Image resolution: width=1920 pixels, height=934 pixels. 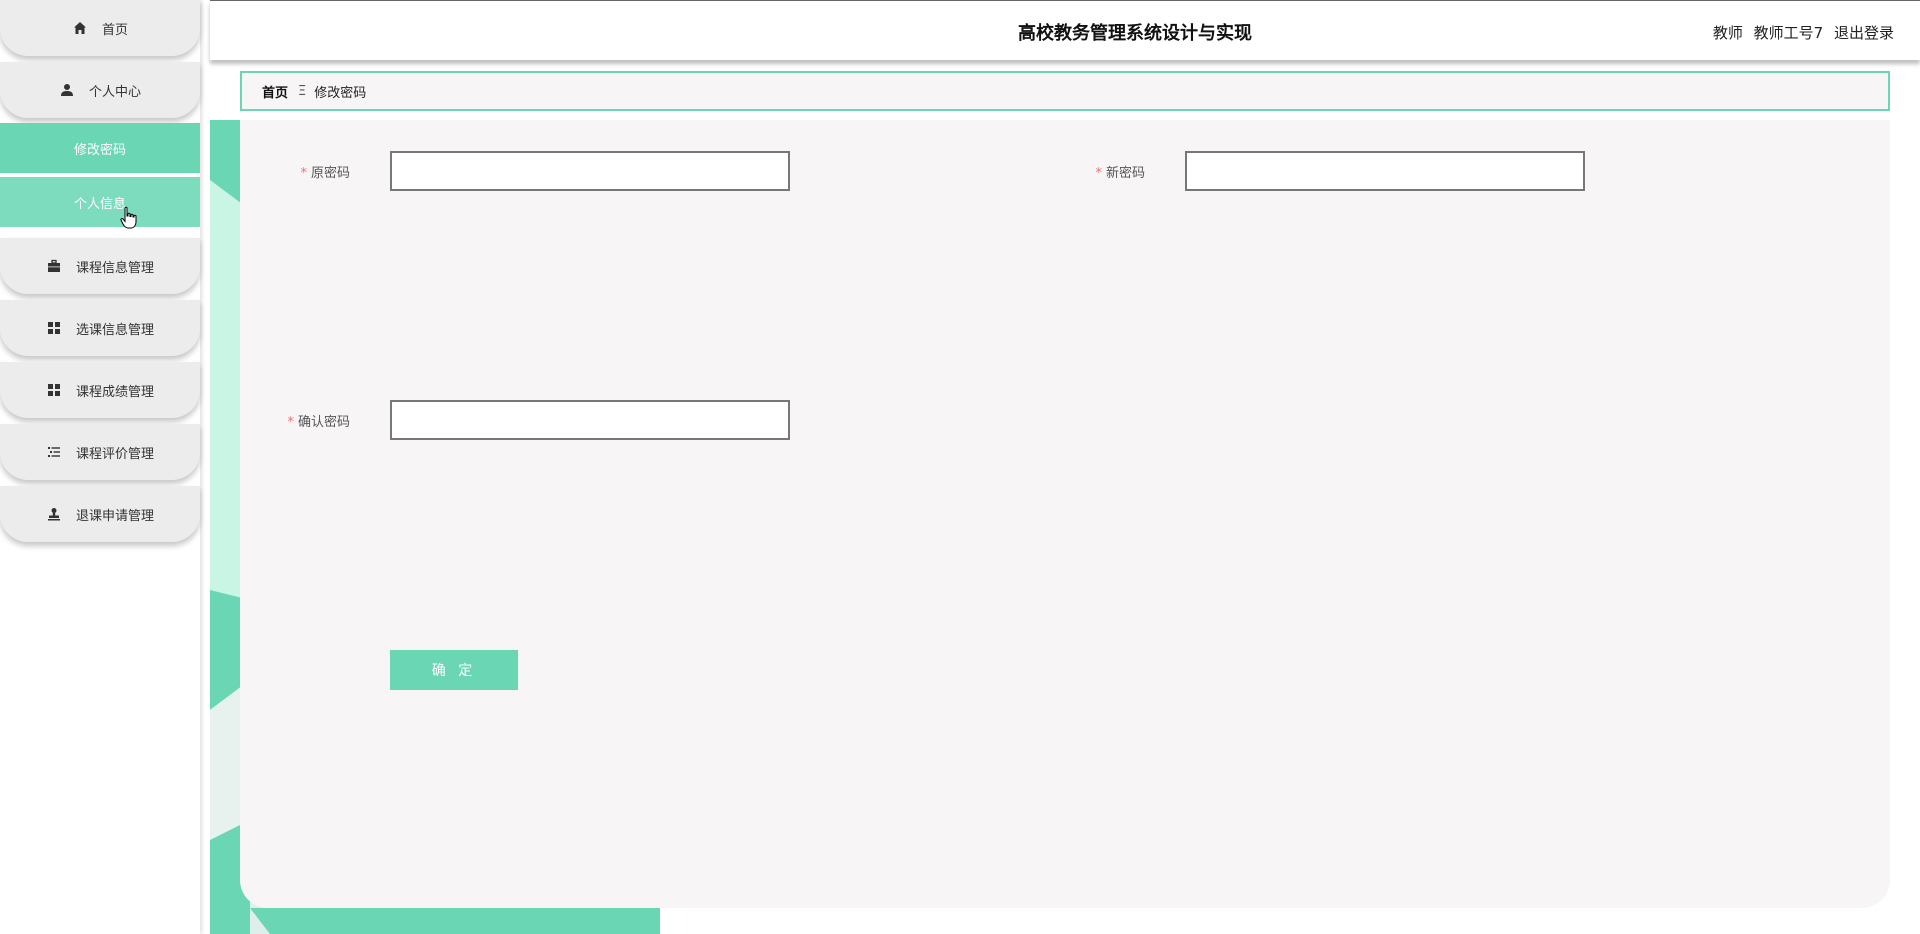 I want to click on new-password-input, so click(x=1385, y=171).